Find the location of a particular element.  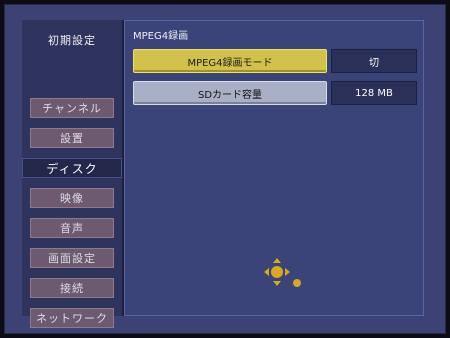

sd-capacity-value: 128 MB is located at coordinates (374, 93).